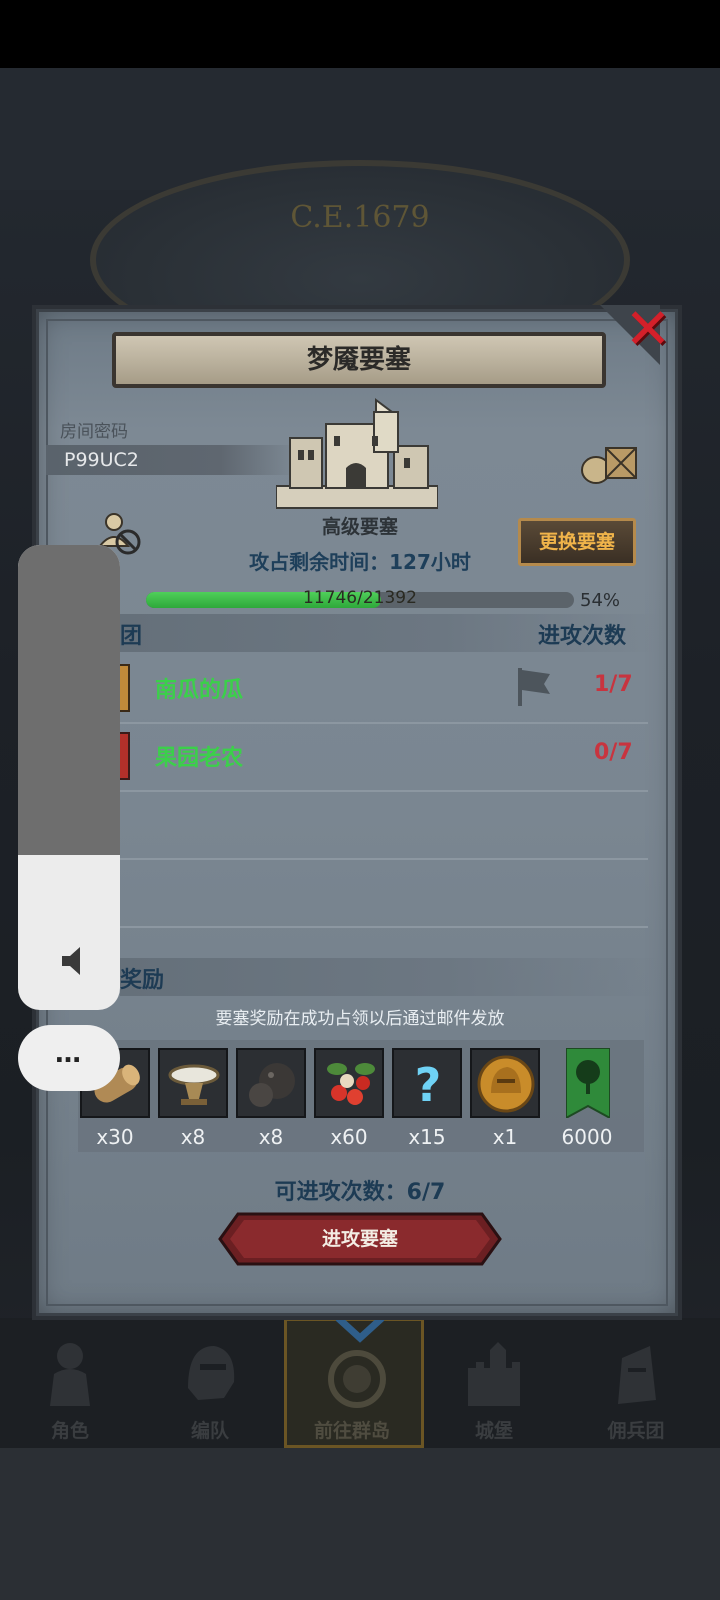 The image size is (720, 1600). I want to click on team-attack-count: 1/7, so click(613, 684).